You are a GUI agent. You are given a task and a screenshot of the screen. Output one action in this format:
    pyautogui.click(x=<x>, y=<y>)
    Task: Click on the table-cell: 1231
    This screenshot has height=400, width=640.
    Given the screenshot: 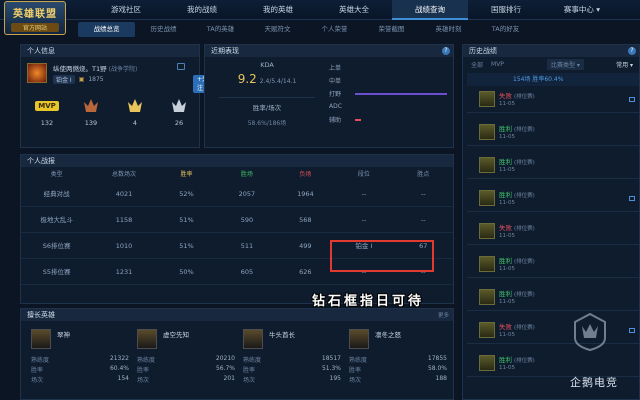 What is the action you would take?
    pyautogui.click(x=124, y=272)
    